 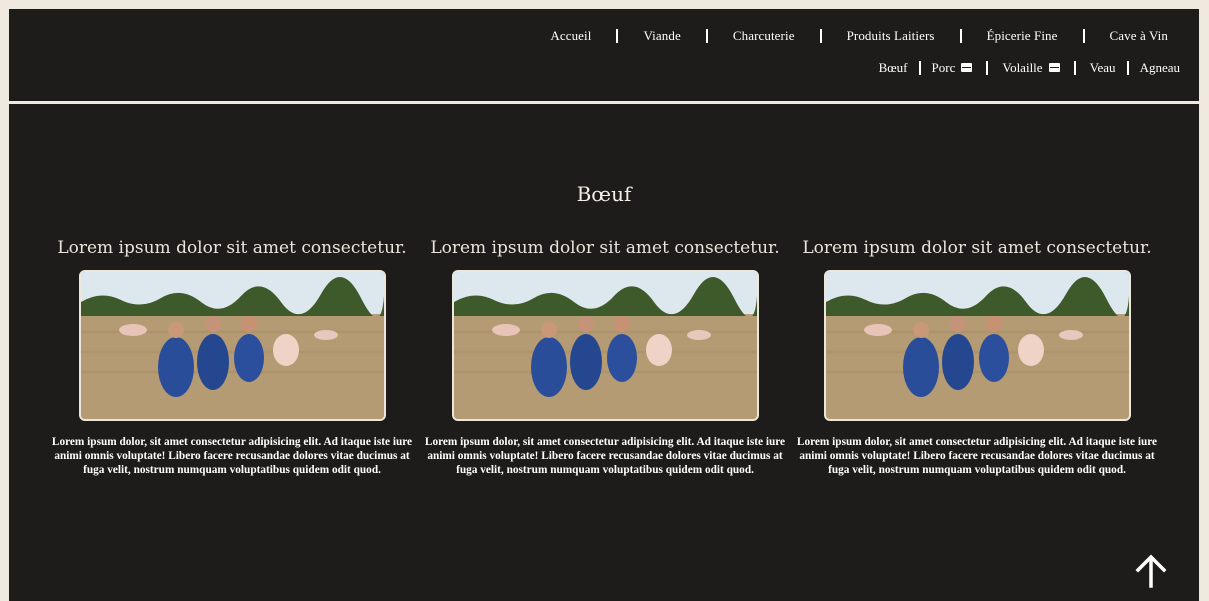 I want to click on nav-viande: Viande, so click(x=661, y=36).